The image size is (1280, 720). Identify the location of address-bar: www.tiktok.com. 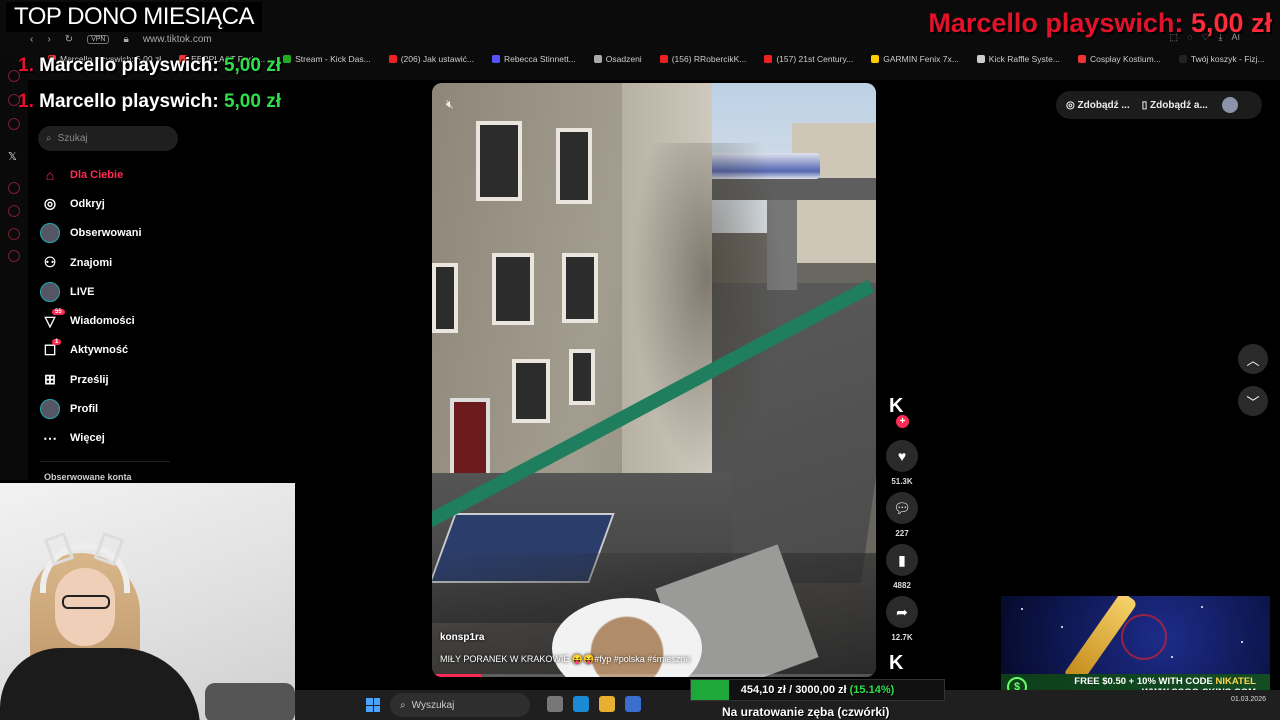
(177, 39).